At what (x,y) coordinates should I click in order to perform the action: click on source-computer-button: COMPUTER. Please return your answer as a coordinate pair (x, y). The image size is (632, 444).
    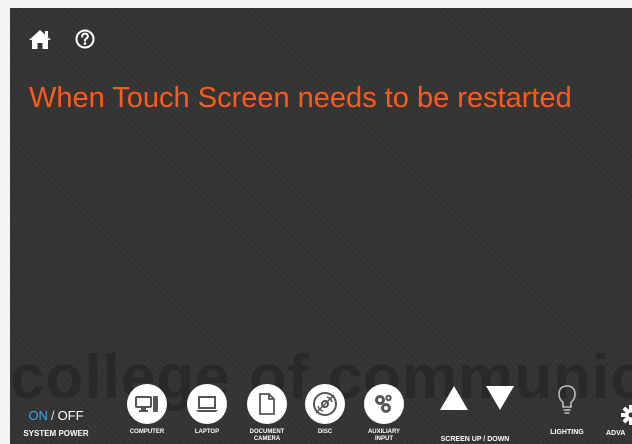
    Looking at the image, I should click on (147, 410).